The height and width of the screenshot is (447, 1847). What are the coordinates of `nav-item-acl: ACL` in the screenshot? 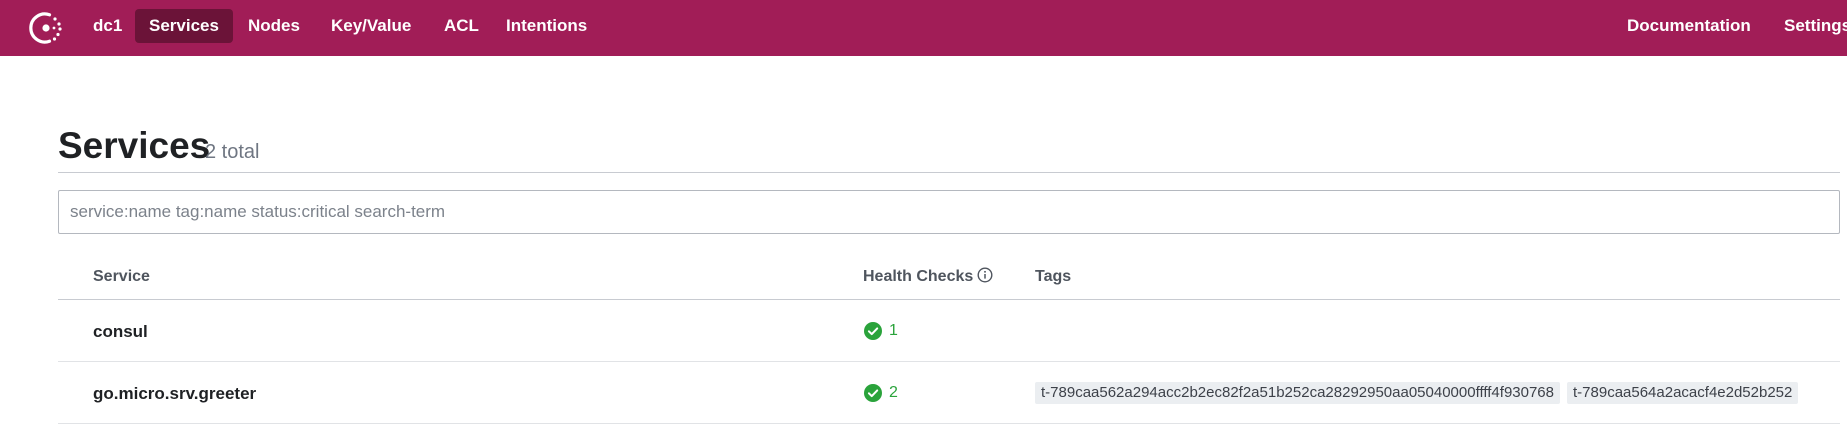 It's located at (461, 26).